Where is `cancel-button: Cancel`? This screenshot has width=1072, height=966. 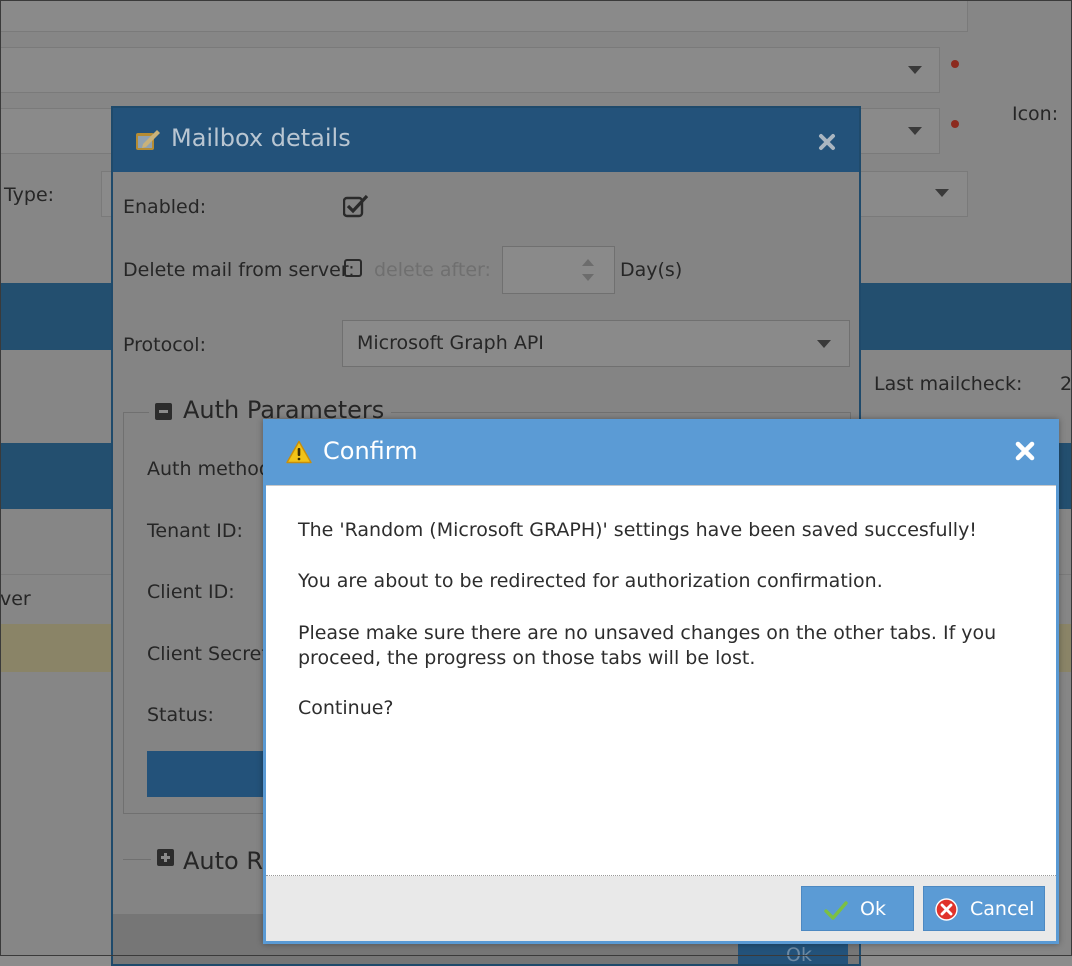
cancel-button: Cancel is located at coordinates (984, 908).